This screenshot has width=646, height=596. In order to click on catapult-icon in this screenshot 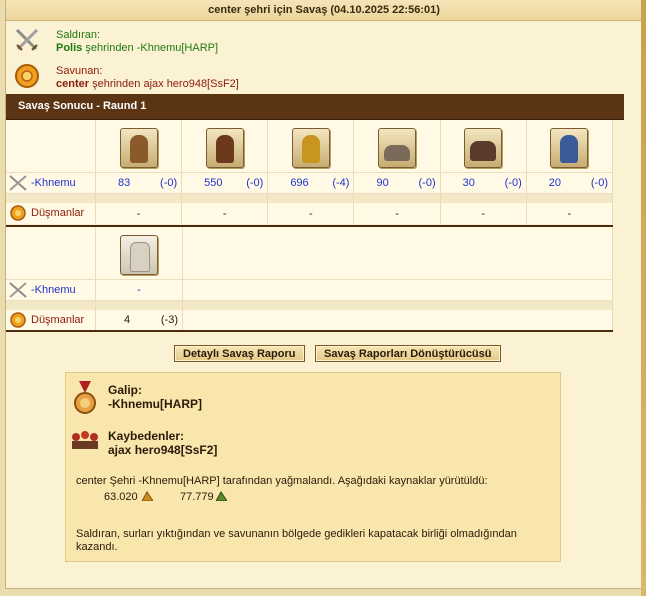, I will do `click(397, 147)`.